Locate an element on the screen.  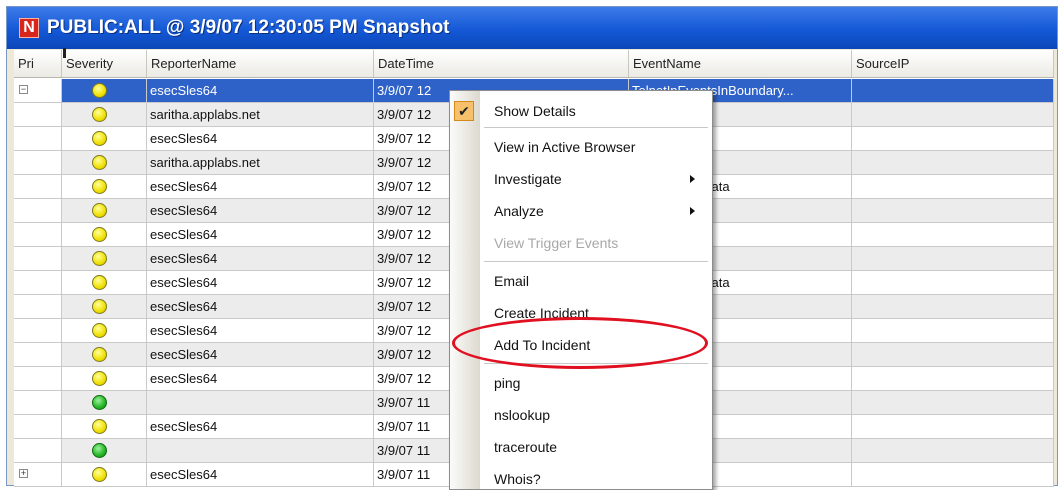
menu-item-label: View in Active Browser is located at coordinates (565, 147).